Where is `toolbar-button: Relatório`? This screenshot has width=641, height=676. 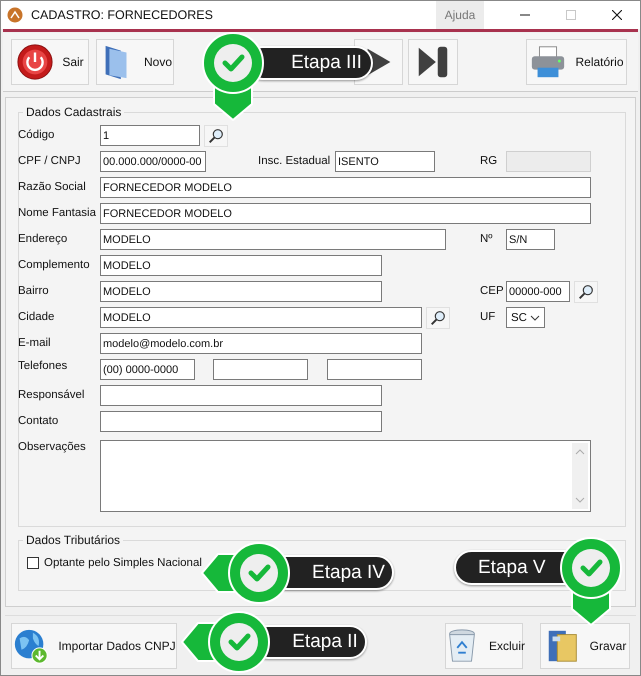
toolbar-button: Relatório is located at coordinates (576, 62).